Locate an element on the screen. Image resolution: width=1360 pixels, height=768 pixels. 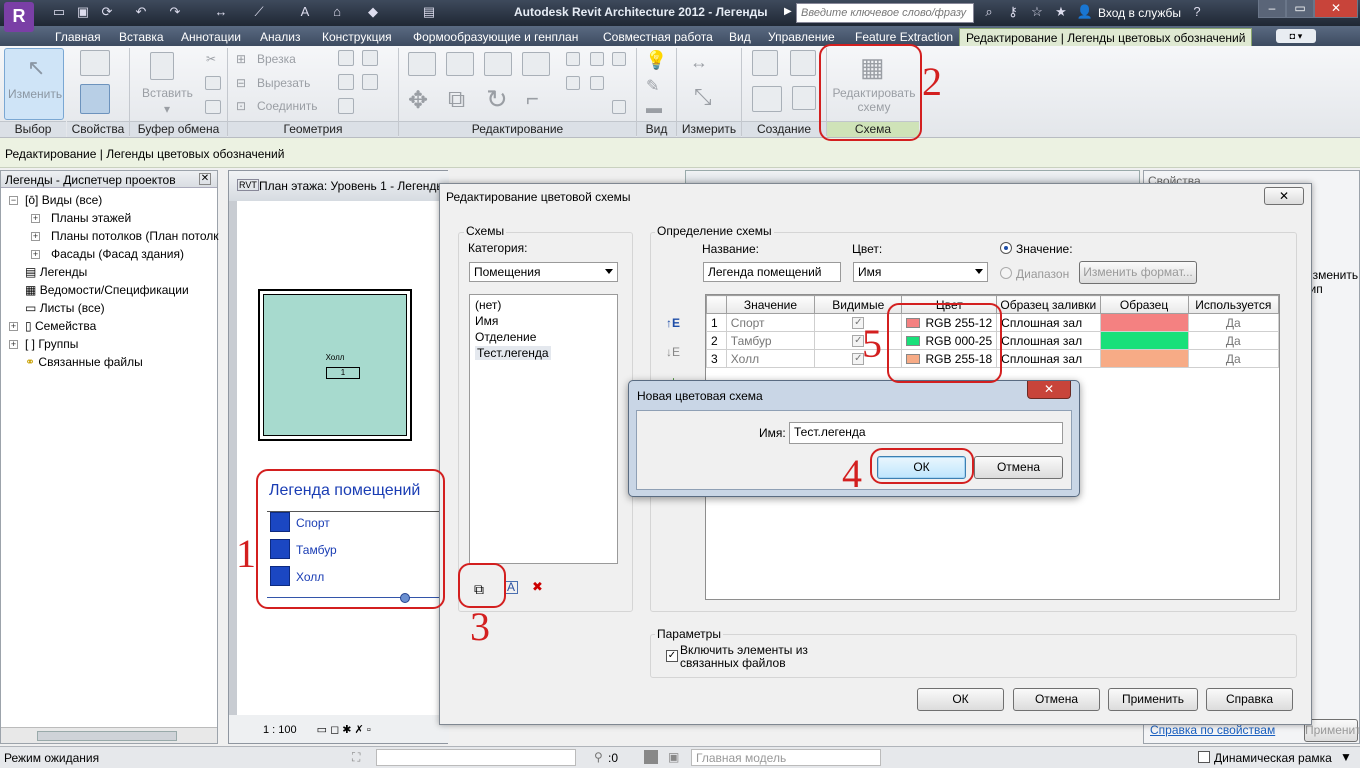
align-icon is located at coordinates (422, 64).